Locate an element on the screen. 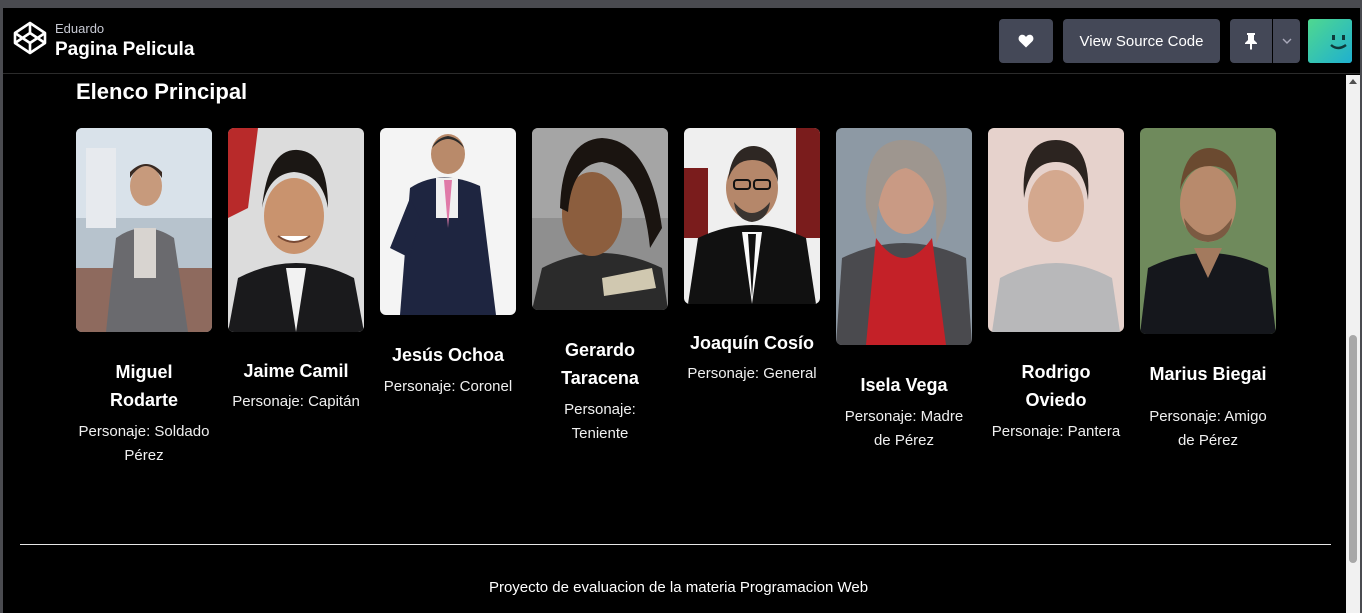  cast-card: Jaime Camil Personaje: Capitán is located at coordinates (296, 271).